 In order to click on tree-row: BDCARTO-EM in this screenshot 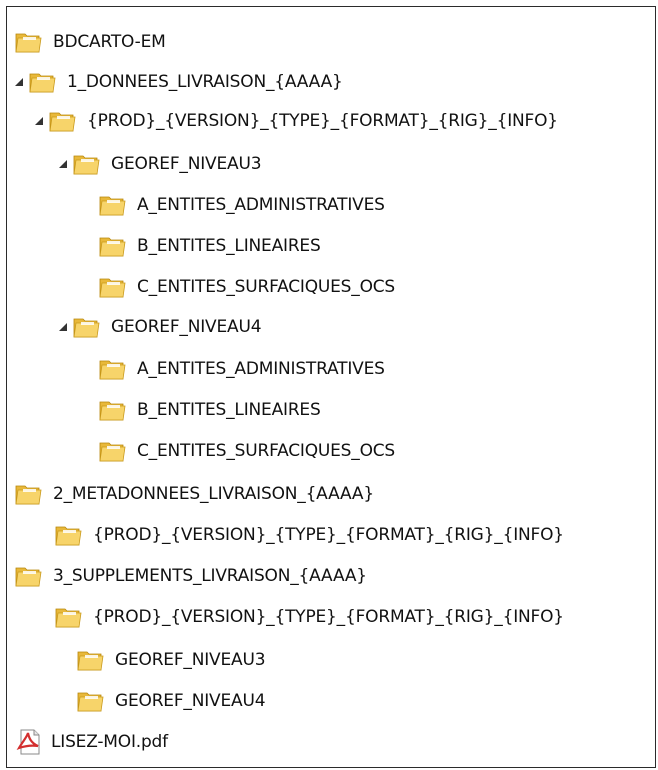, I will do `click(90, 42)`.